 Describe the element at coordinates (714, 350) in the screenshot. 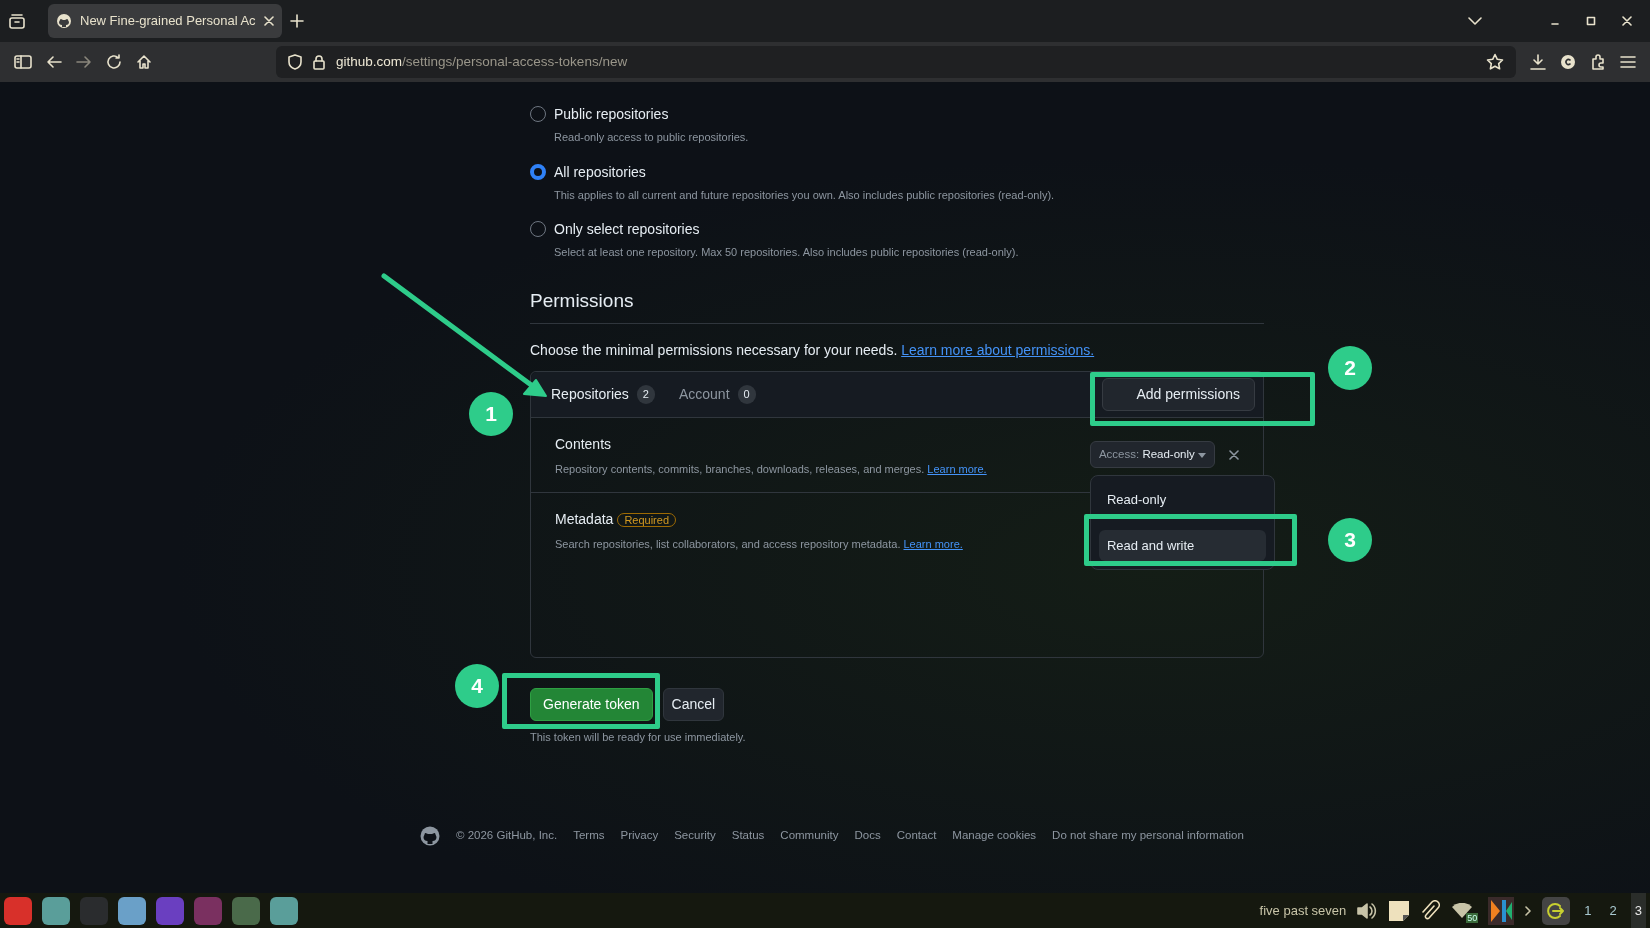

I see `intro-text: Choose the minimal permissions necessary for your needs.` at that location.